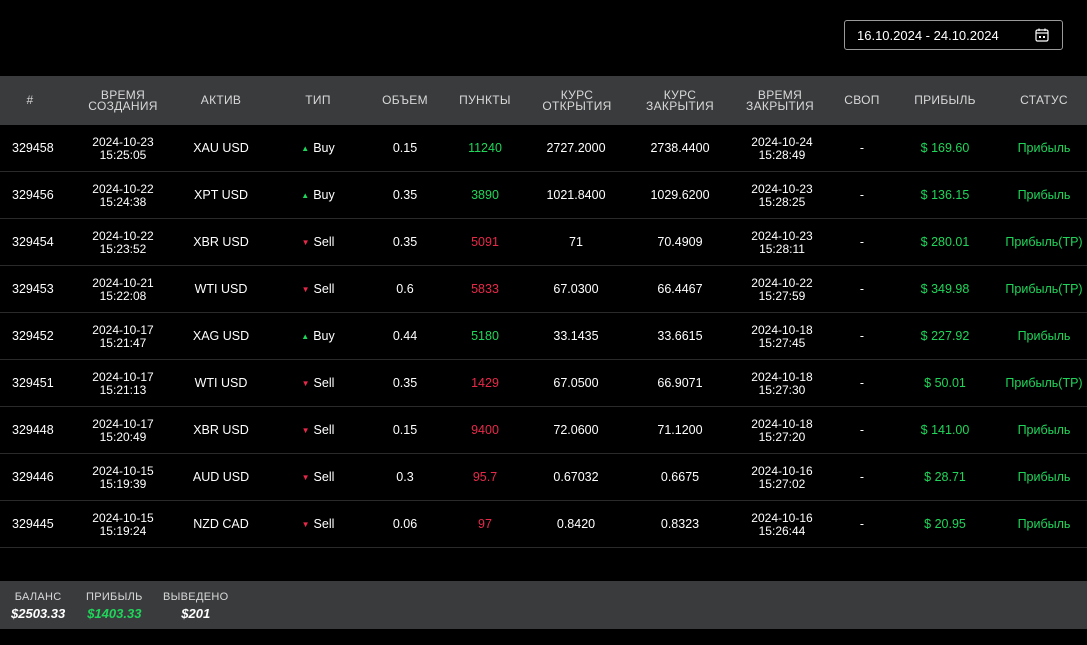 The image size is (1087, 645). Describe the element at coordinates (781, 148) in the screenshot. I see `close-time: 2024-10-24 15:28:49` at that location.